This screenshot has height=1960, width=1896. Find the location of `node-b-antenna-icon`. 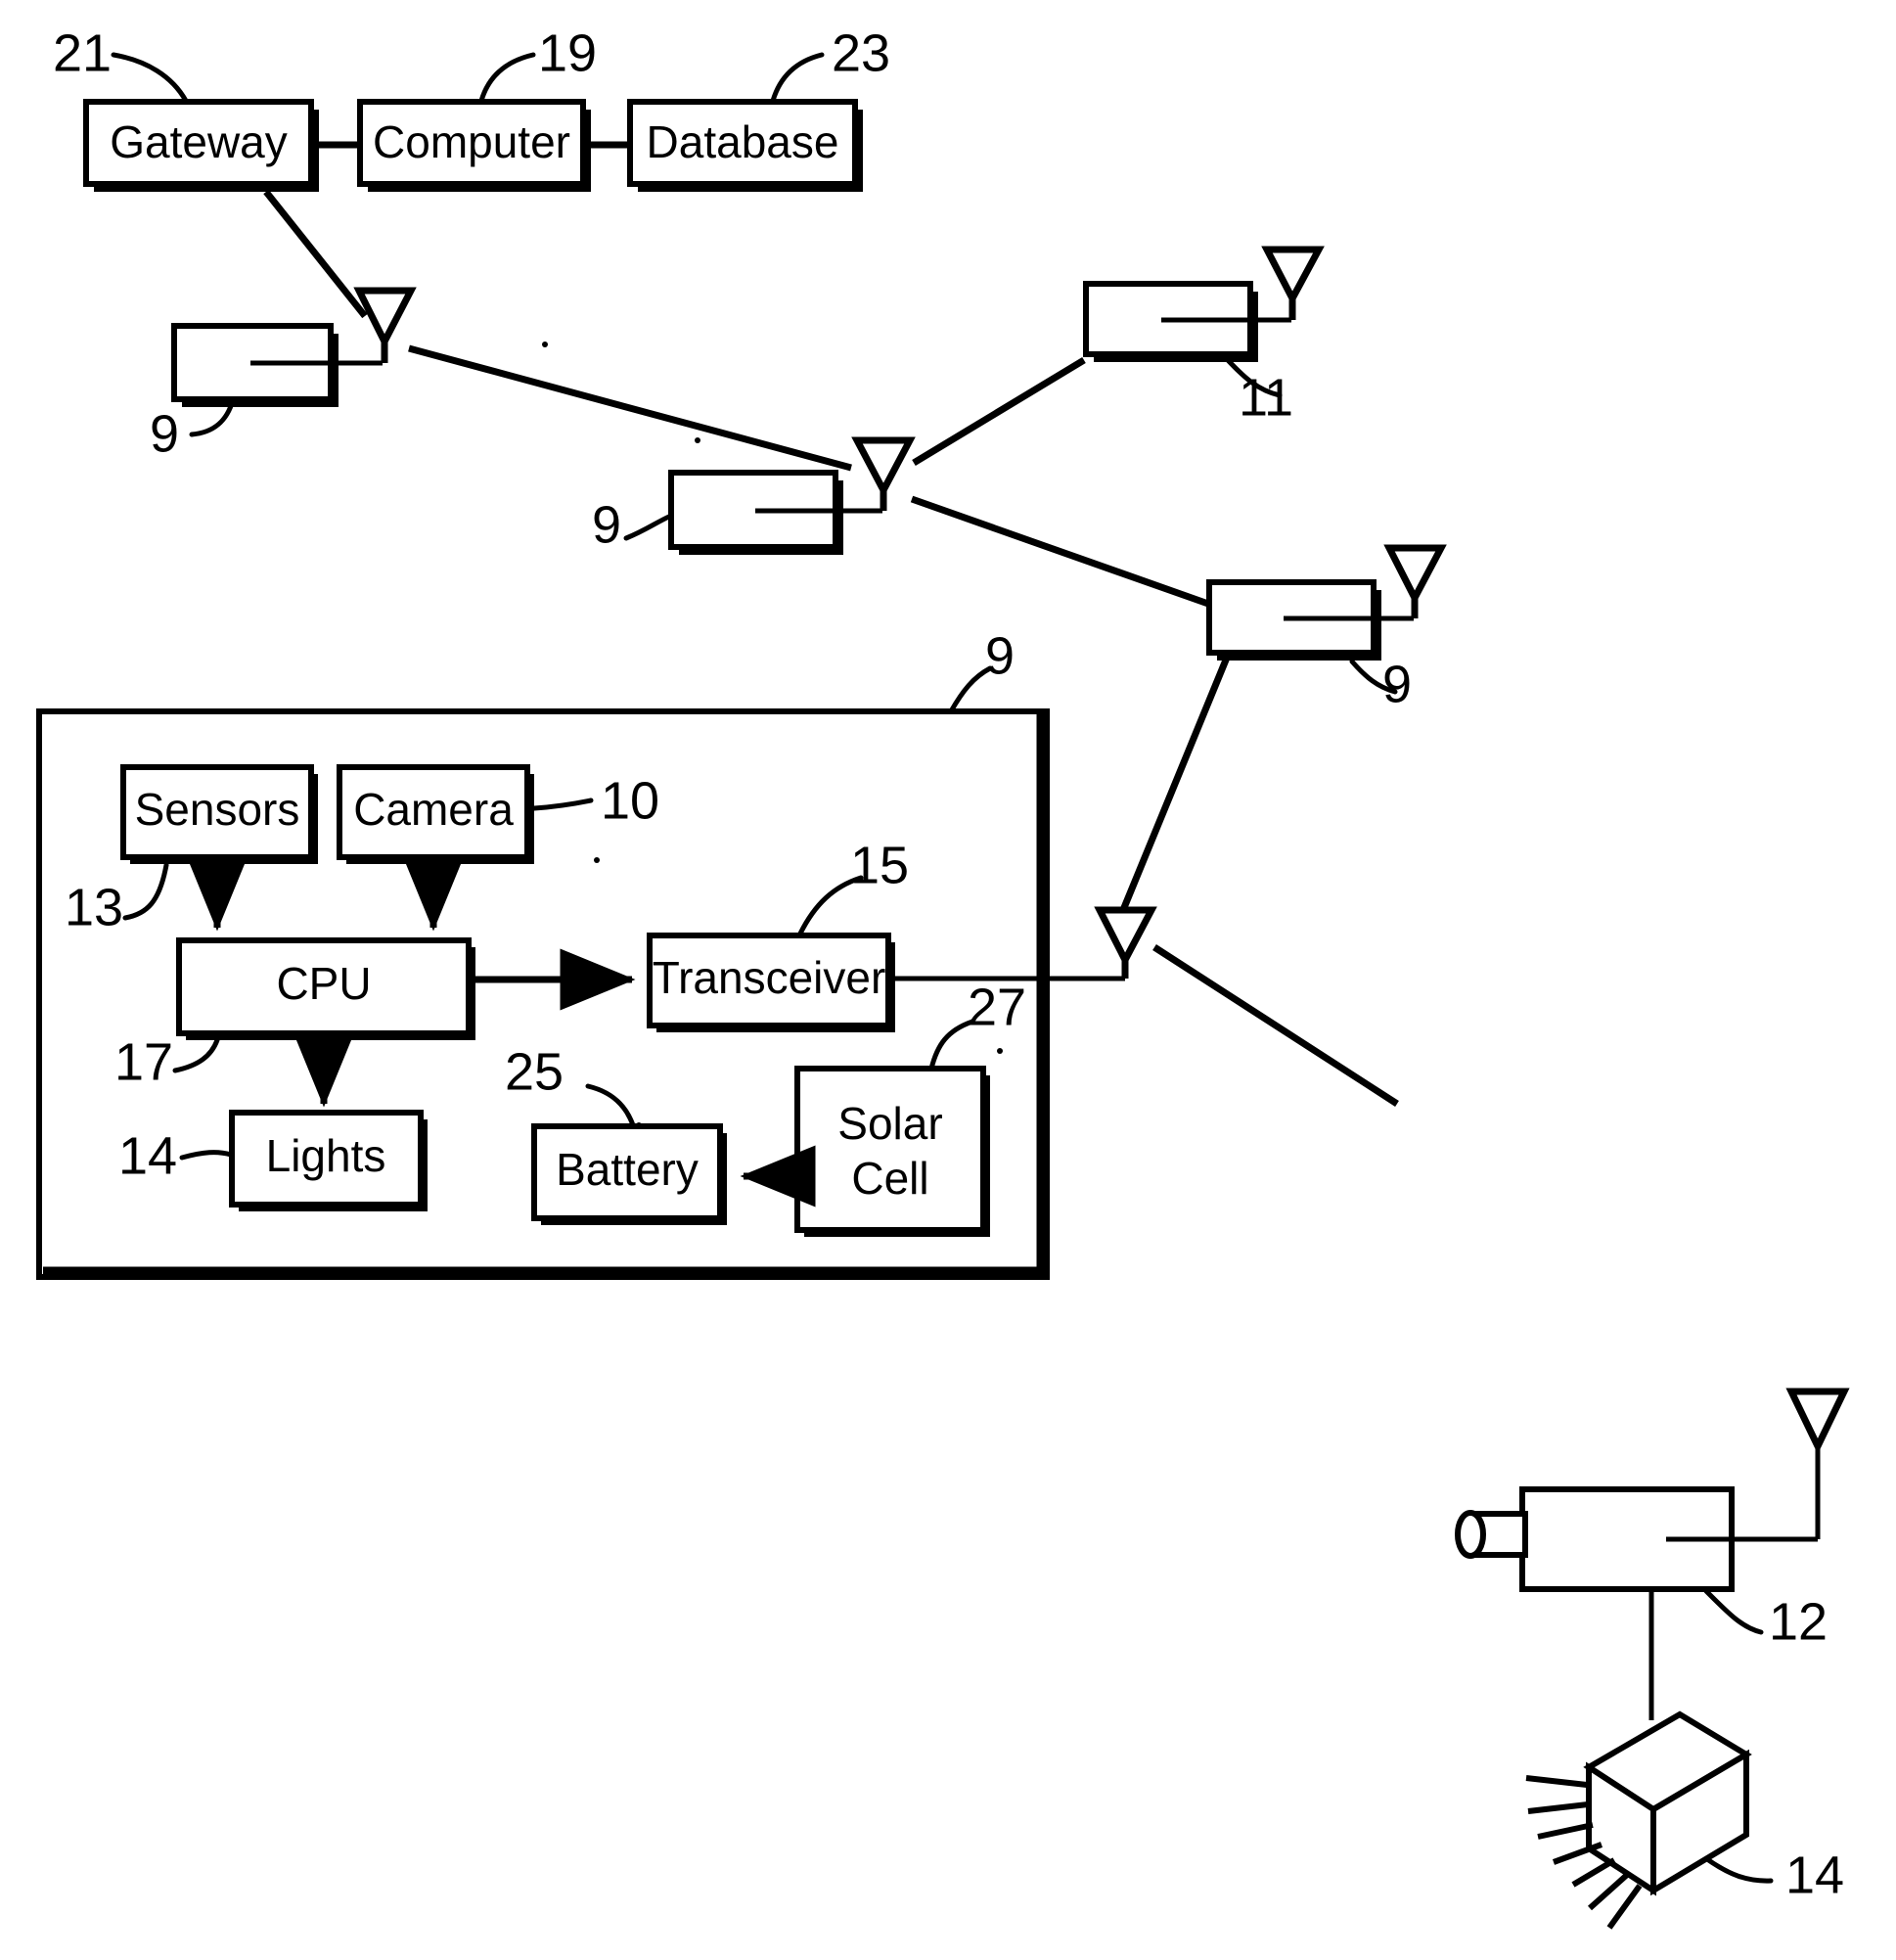

node-b-antenna-icon is located at coordinates (883, 467).